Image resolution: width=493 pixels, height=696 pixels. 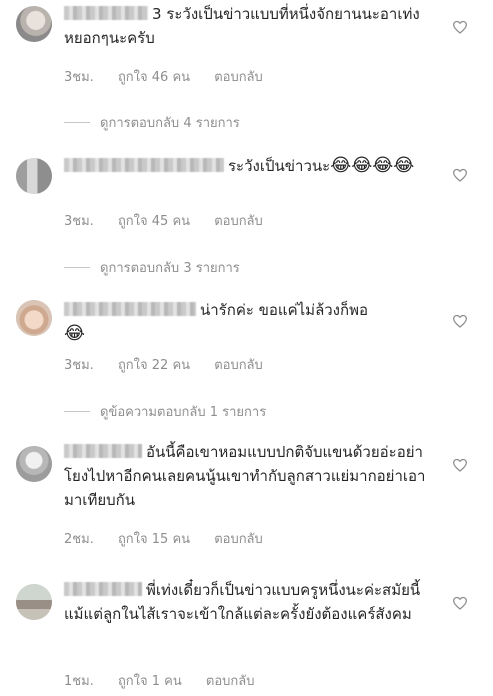 I want to click on comment-likes: ถูกใจ 1 คน, so click(x=150, y=681).